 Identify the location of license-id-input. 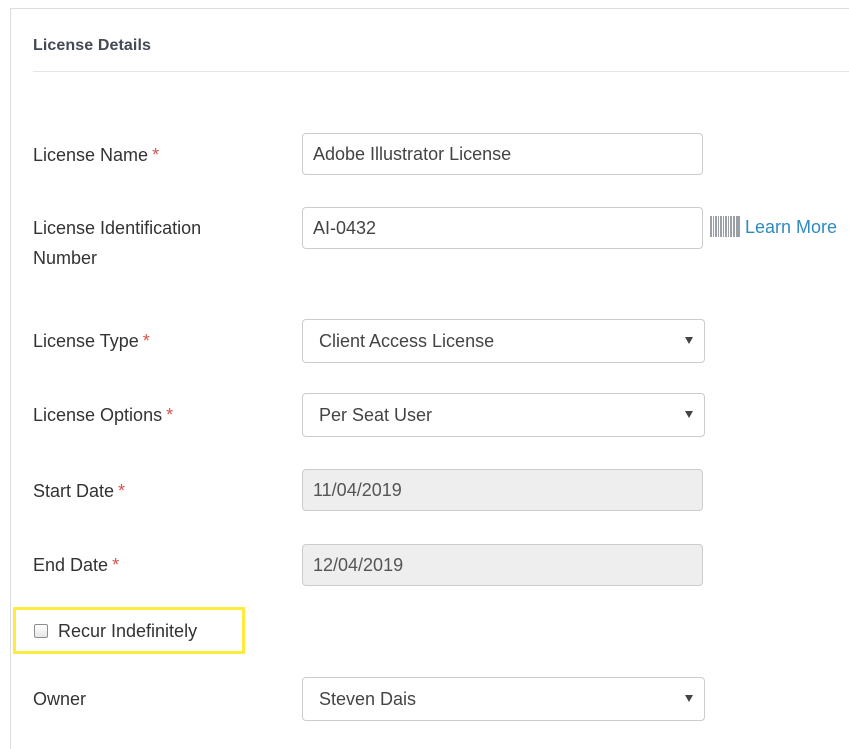
(502, 228).